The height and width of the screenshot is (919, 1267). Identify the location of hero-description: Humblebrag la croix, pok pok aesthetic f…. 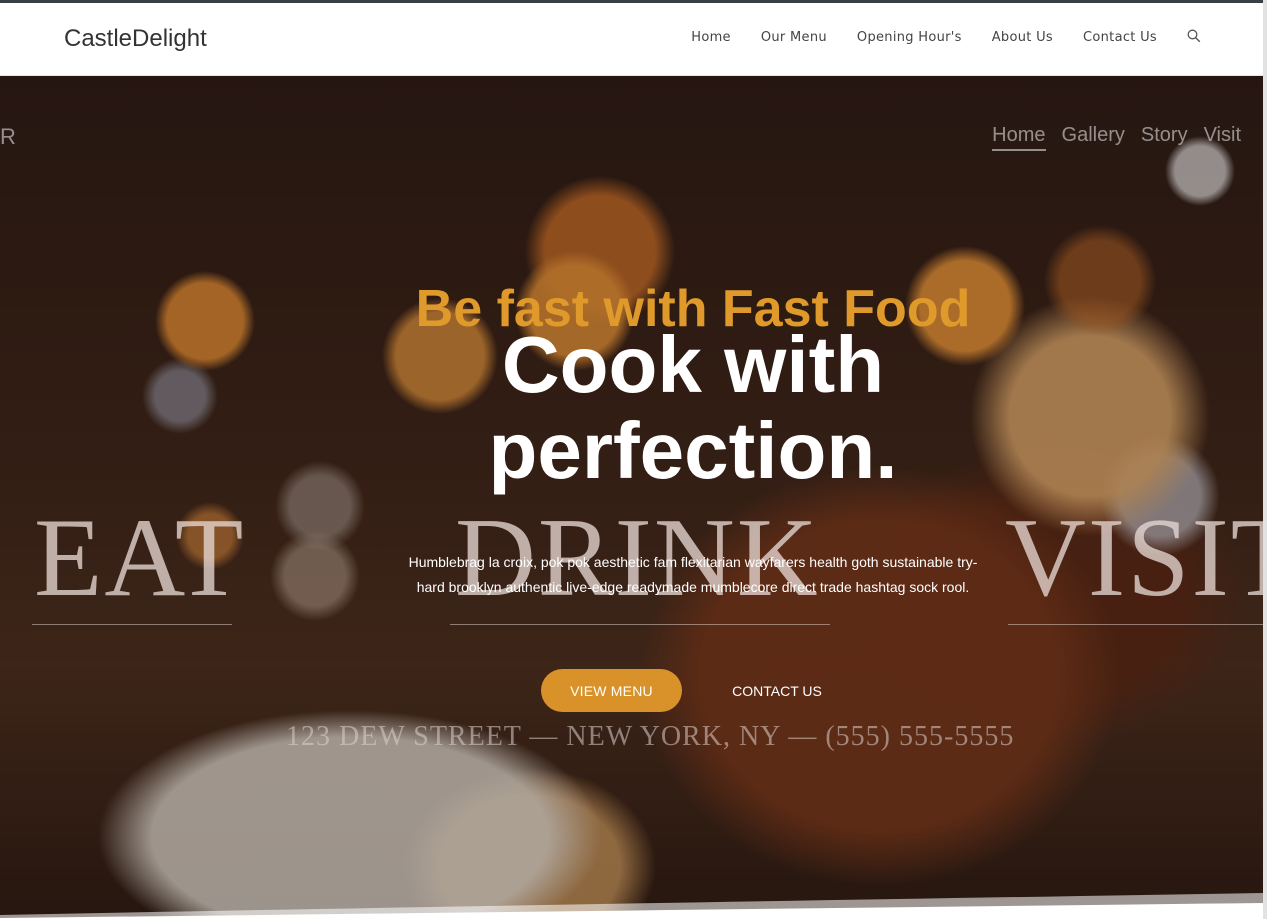
(693, 574).